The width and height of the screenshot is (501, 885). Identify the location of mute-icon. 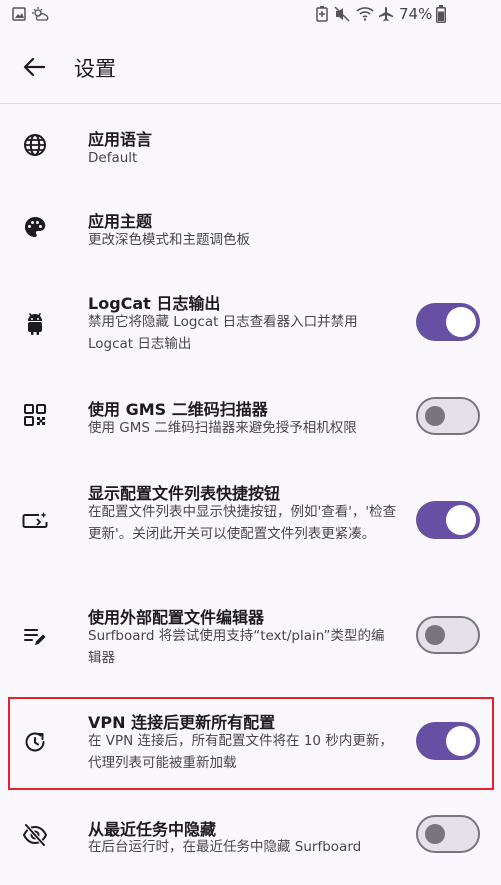
(342, 16).